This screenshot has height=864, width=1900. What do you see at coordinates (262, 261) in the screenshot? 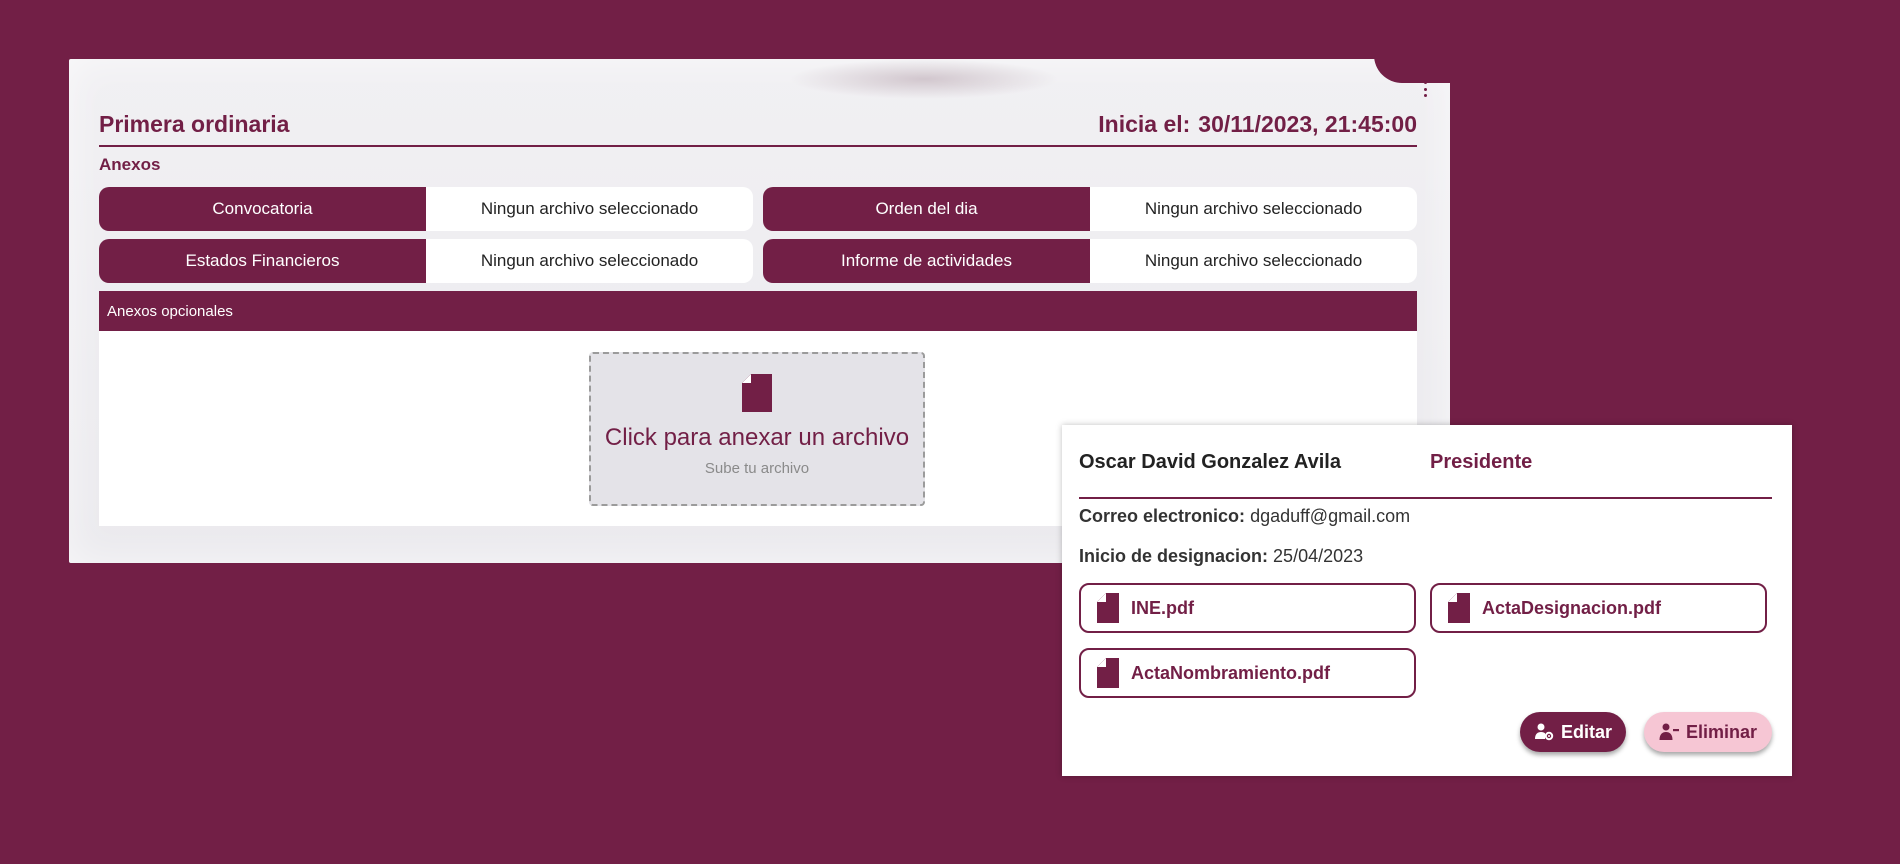
I see `estados-financieros-upload-button: Estados Financieros` at bounding box center [262, 261].